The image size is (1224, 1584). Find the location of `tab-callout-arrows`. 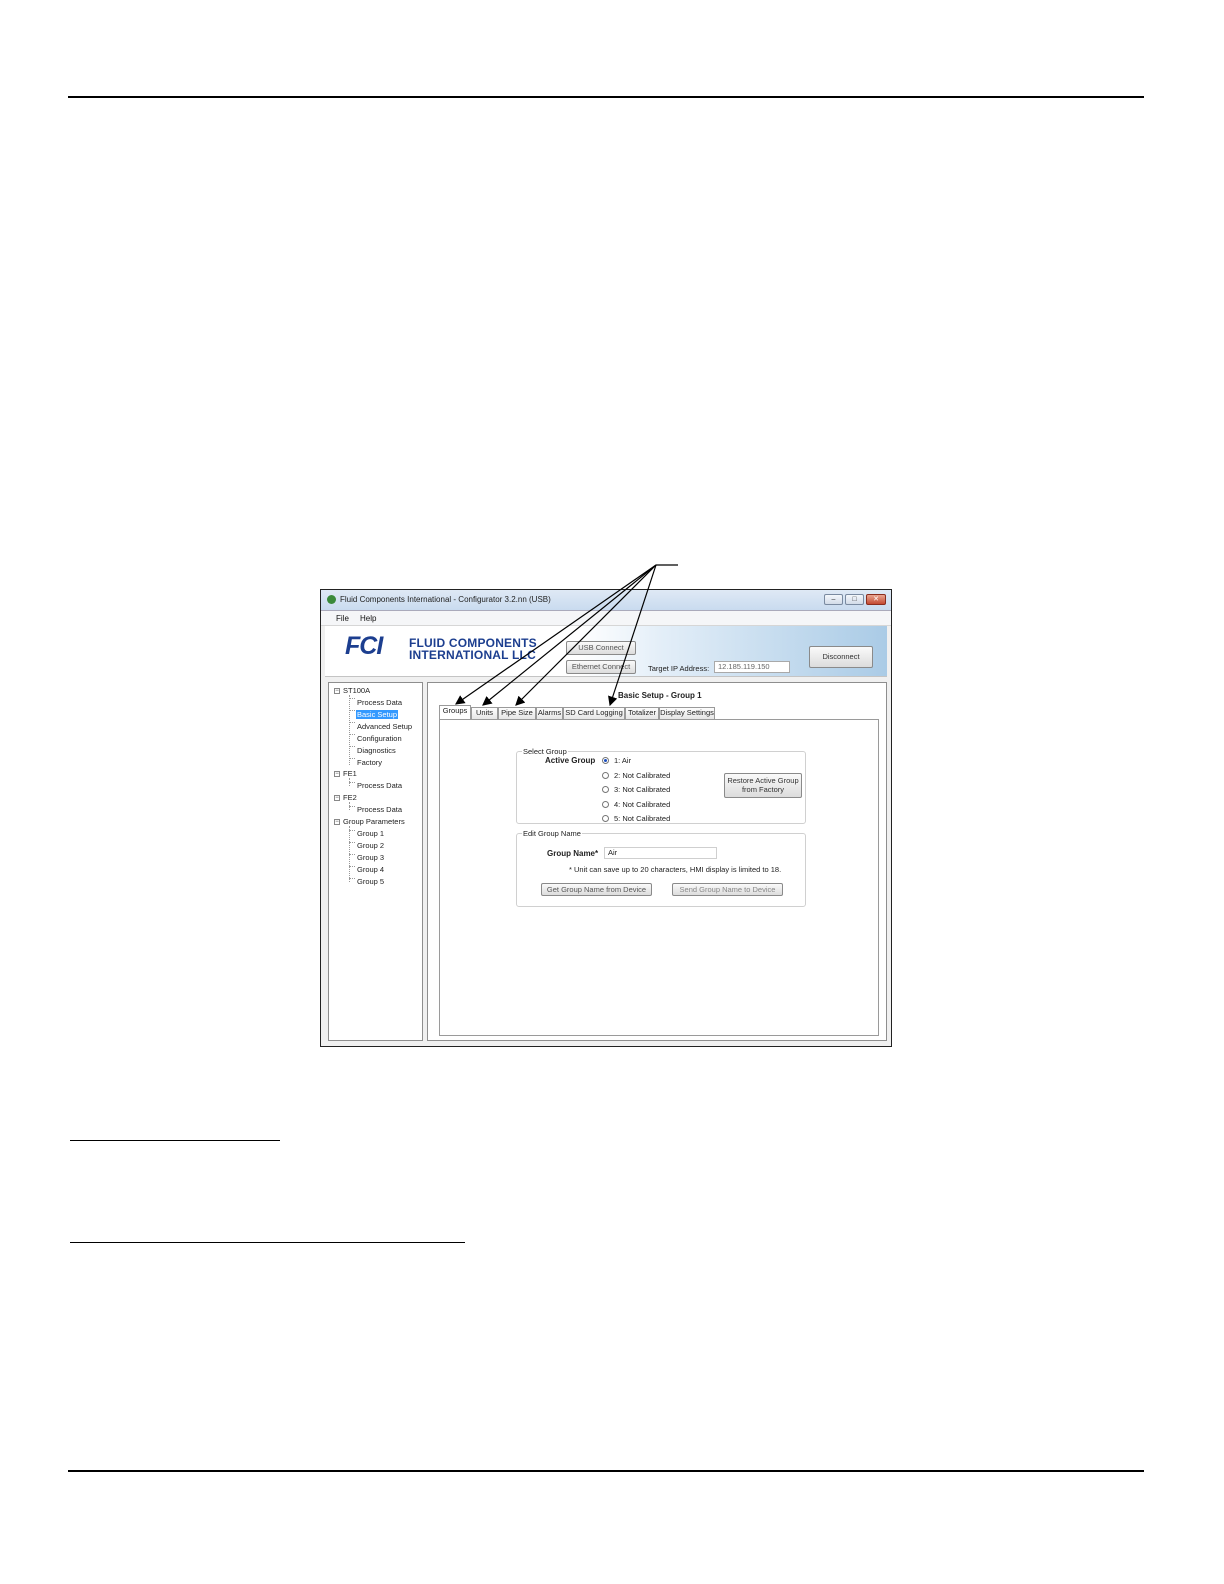

tab-callout-arrows is located at coordinates (566, 635).